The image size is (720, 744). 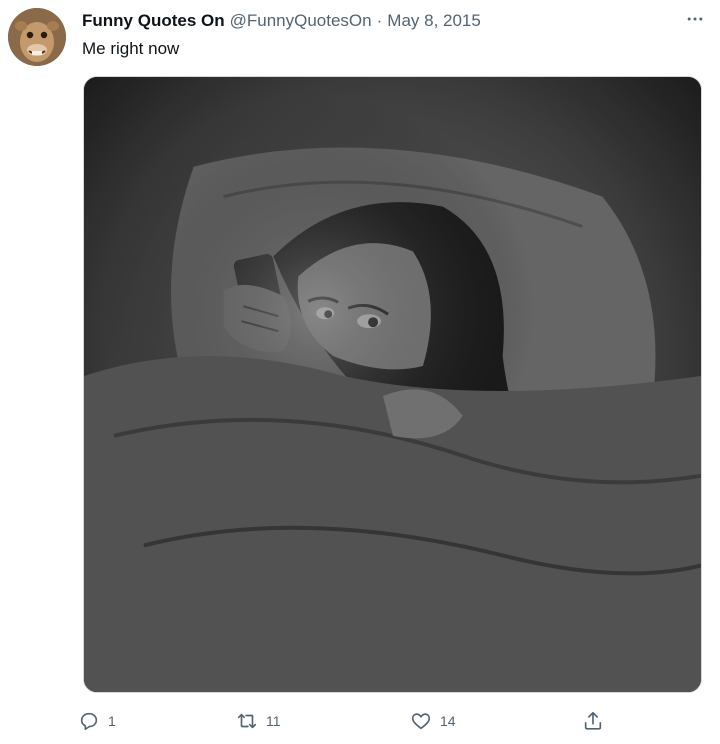 What do you see at coordinates (448, 721) in the screenshot?
I see `like-count: 14` at bounding box center [448, 721].